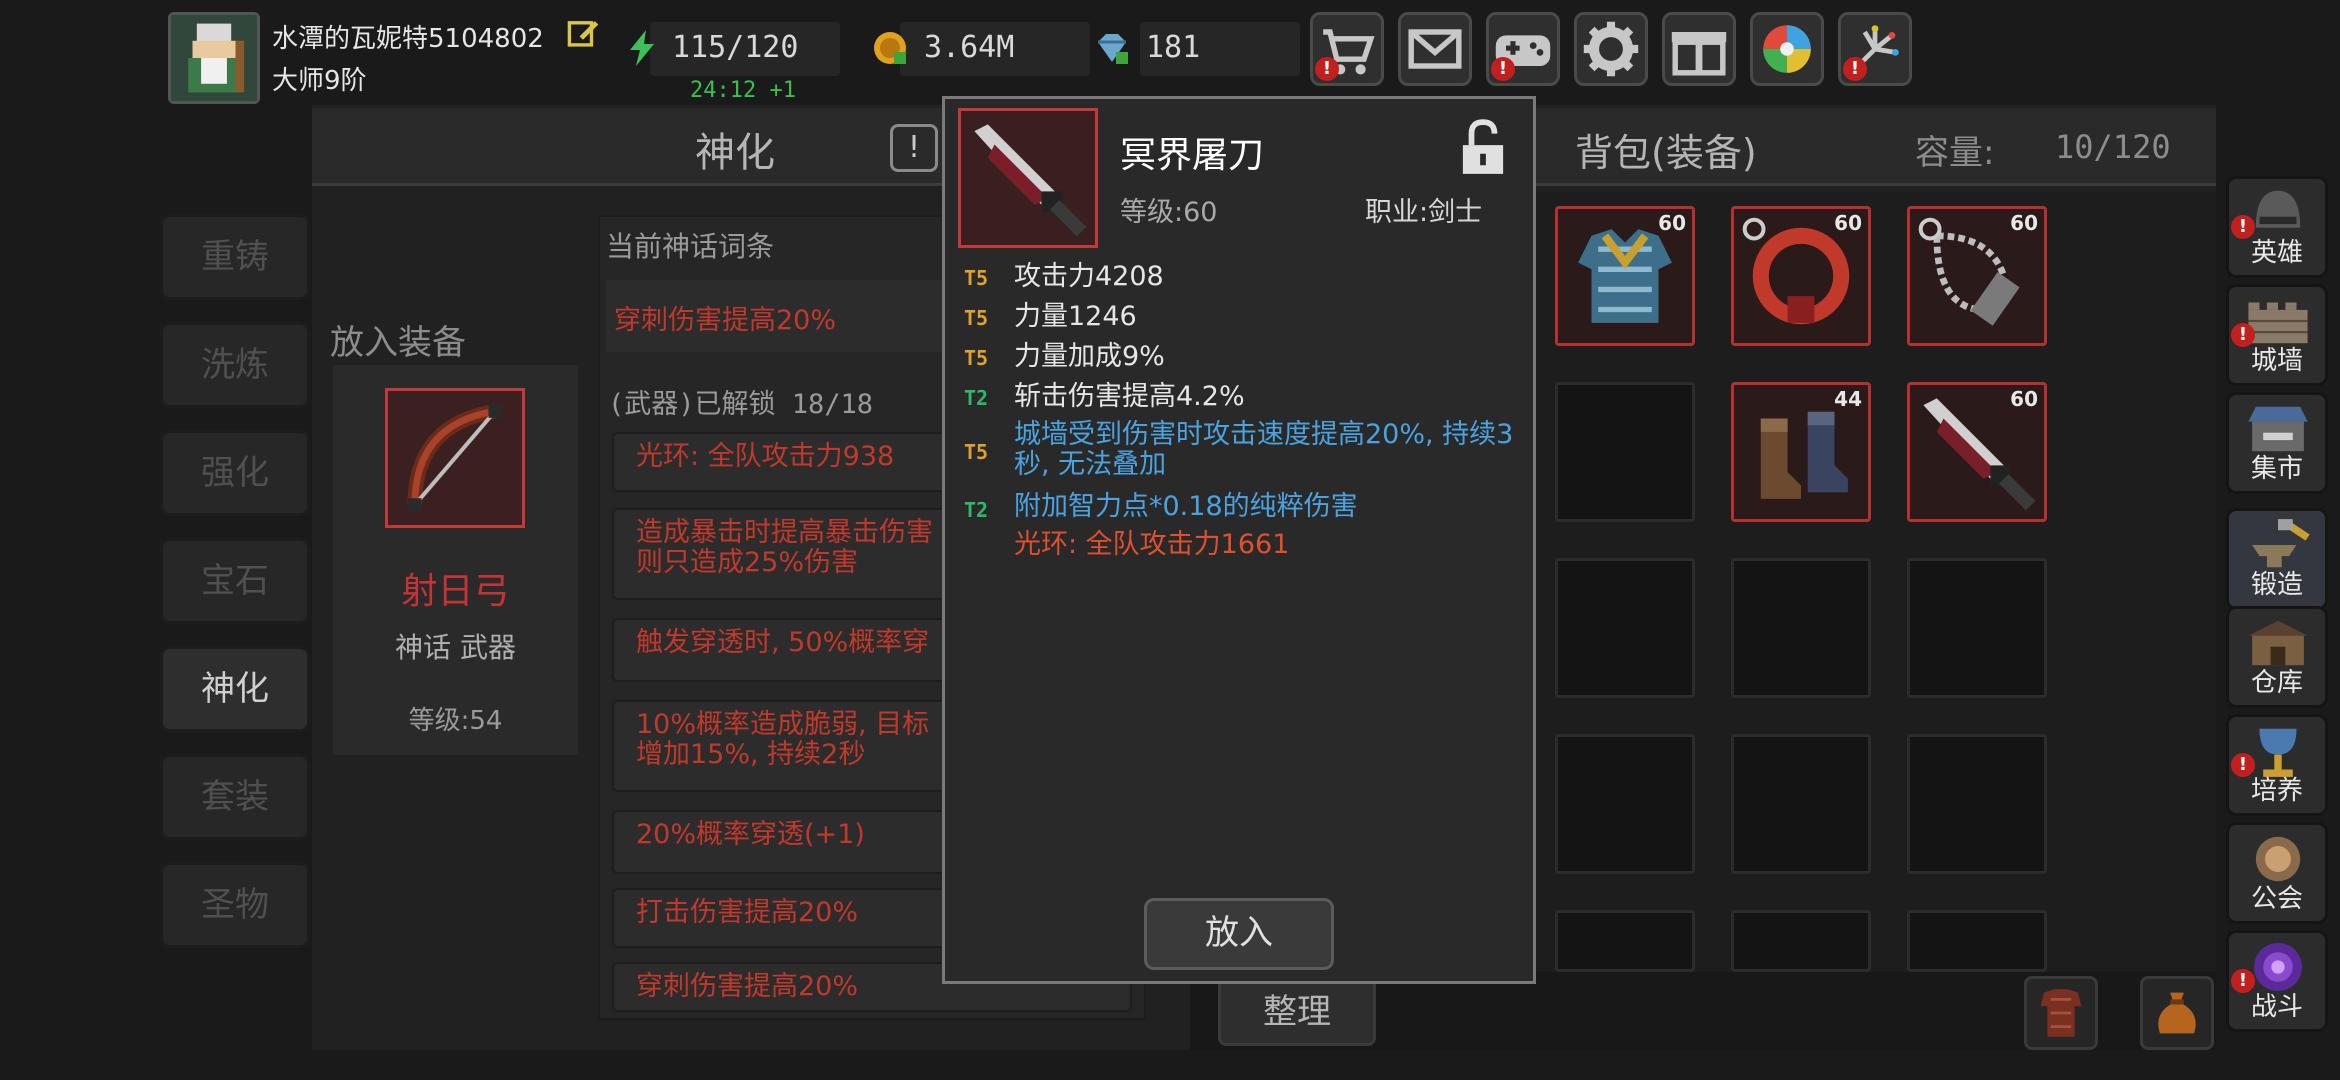 The width and height of the screenshot is (2340, 1080). What do you see at coordinates (1666, 153) in the screenshot?
I see `bag-title: 背包(装备)` at bounding box center [1666, 153].